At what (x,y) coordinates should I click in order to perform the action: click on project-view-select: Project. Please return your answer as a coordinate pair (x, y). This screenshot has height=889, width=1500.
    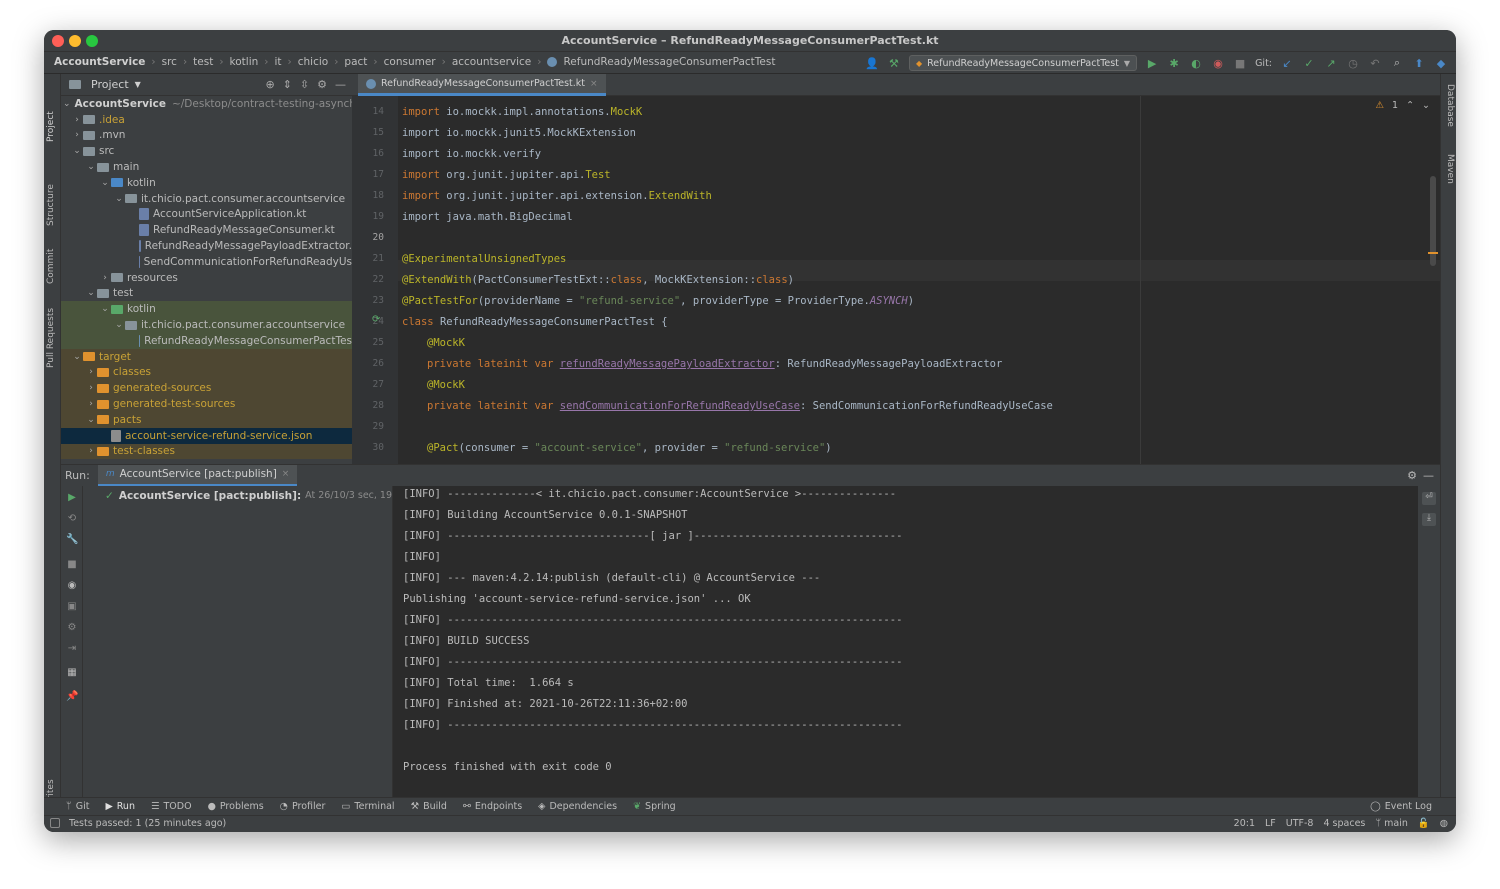
    Looking at the image, I should click on (110, 84).